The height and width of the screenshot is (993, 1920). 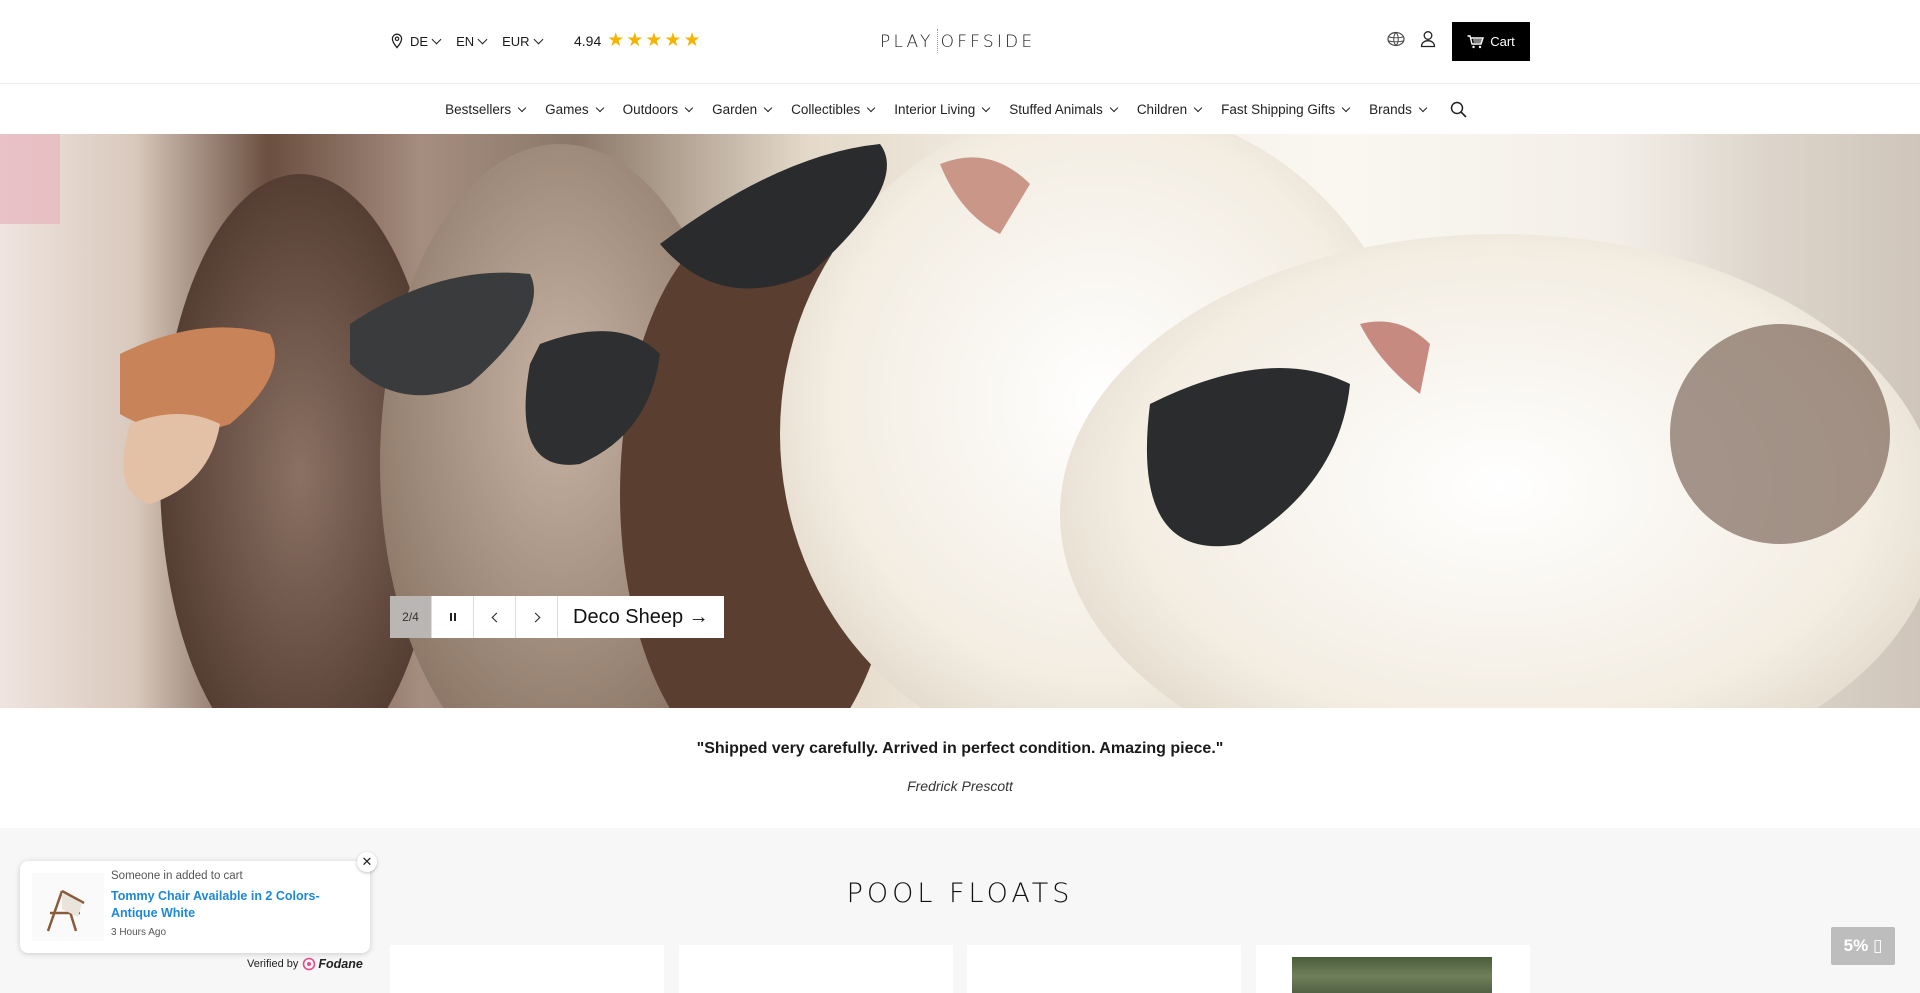 What do you see at coordinates (68, 907) in the screenshot?
I see `product-thumbnail` at bounding box center [68, 907].